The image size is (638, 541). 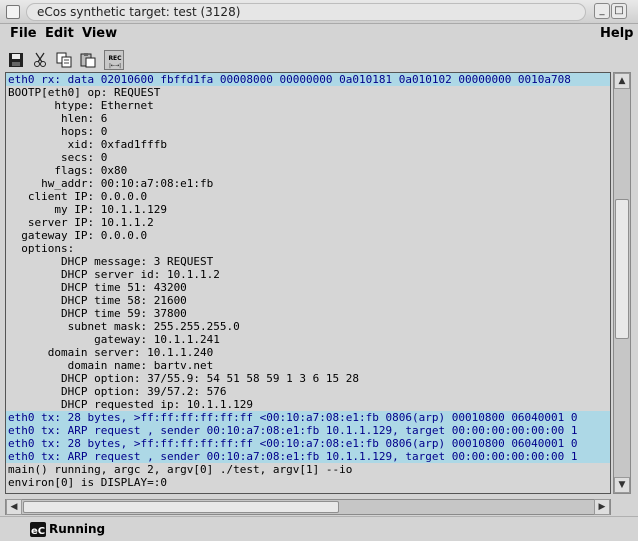 I want to click on rec-label-top: REC, so click(x=115, y=58).